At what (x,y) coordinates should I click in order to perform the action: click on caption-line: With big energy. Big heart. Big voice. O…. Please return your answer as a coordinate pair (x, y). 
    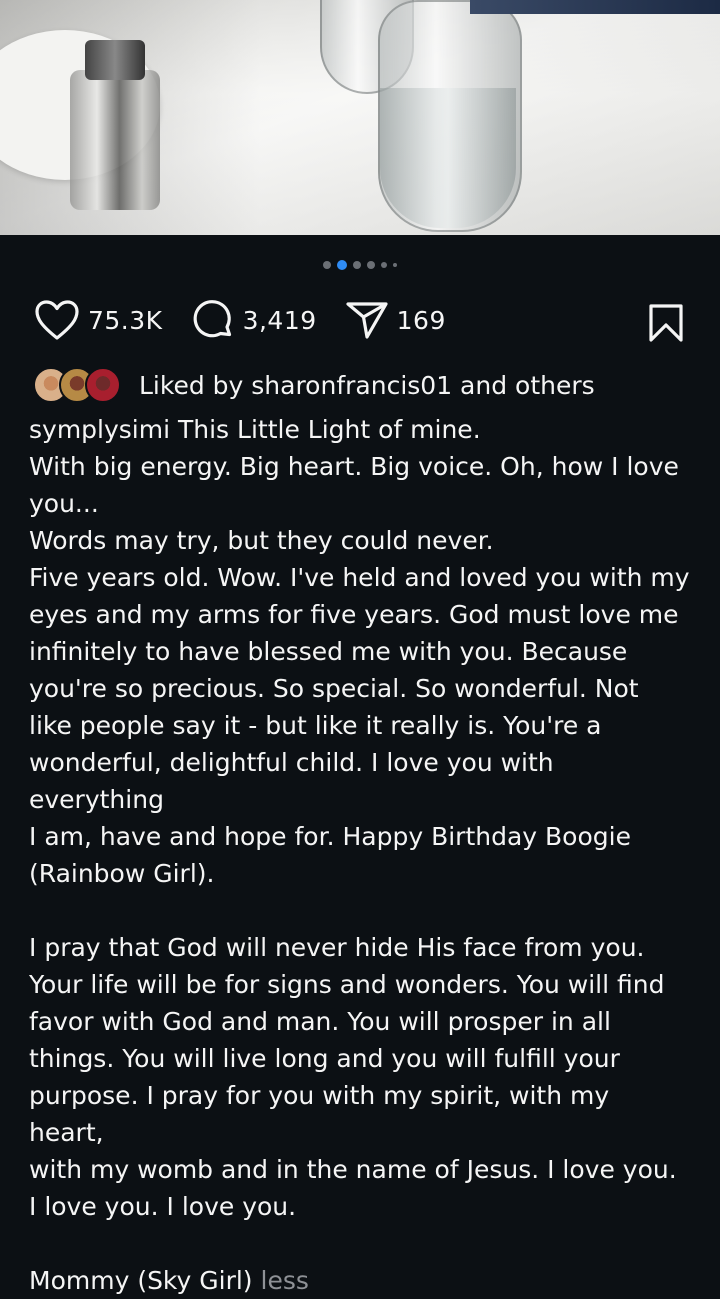
    Looking at the image, I should click on (354, 466).